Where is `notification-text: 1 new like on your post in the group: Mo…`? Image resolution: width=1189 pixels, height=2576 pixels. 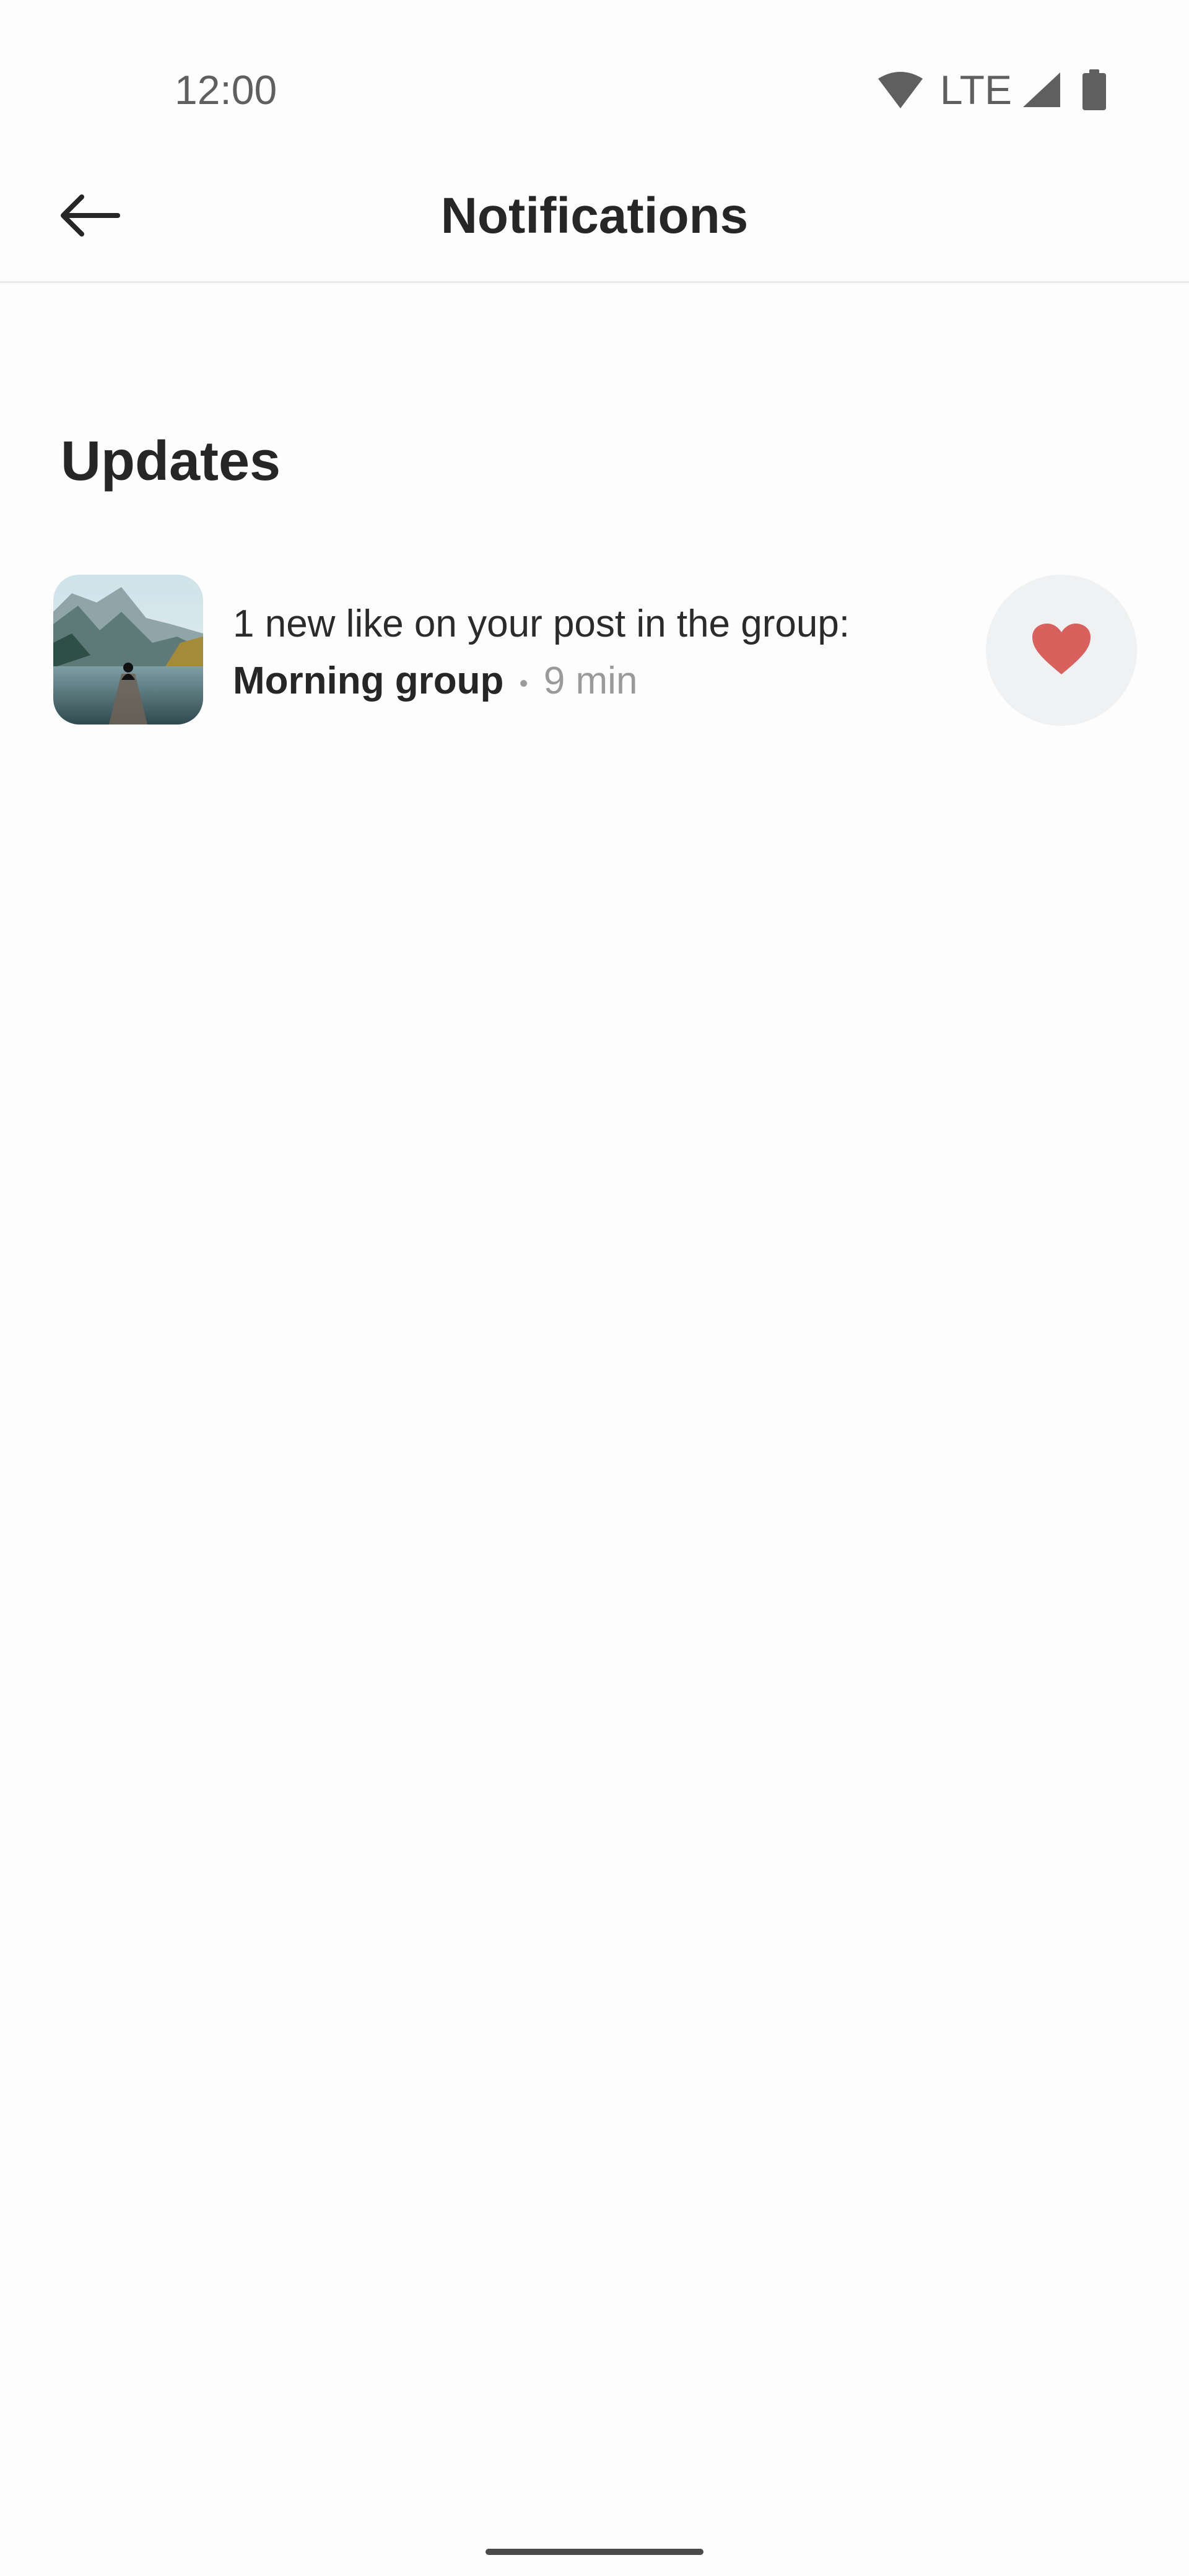 notification-text: 1 new like on your post in the group: Mo… is located at coordinates (598, 654).